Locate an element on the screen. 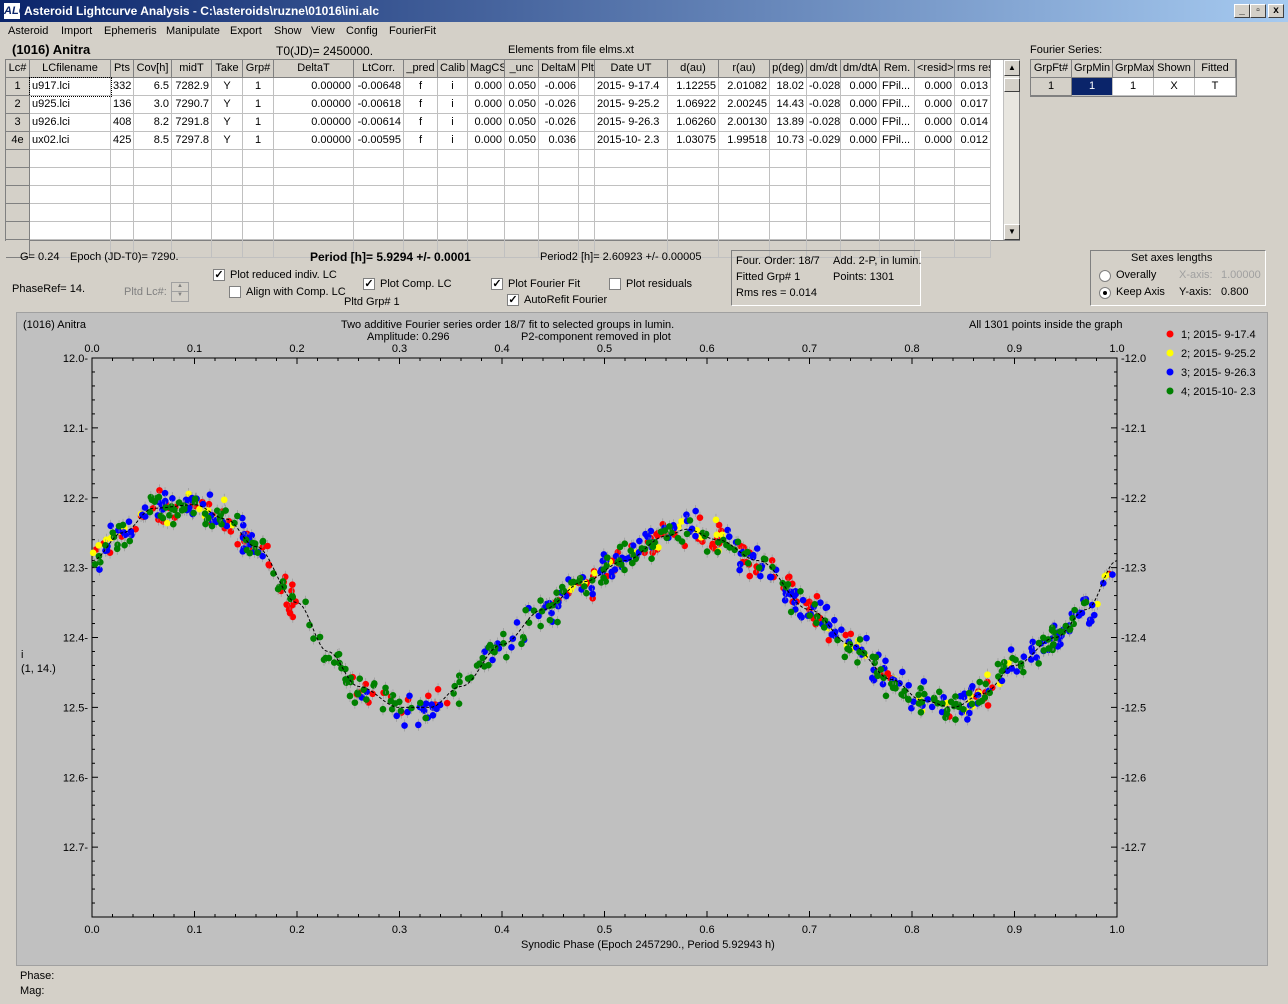 This screenshot has width=1288, height=1004. plot-comp-checkbox: ✓ is located at coordinates (369, 284).